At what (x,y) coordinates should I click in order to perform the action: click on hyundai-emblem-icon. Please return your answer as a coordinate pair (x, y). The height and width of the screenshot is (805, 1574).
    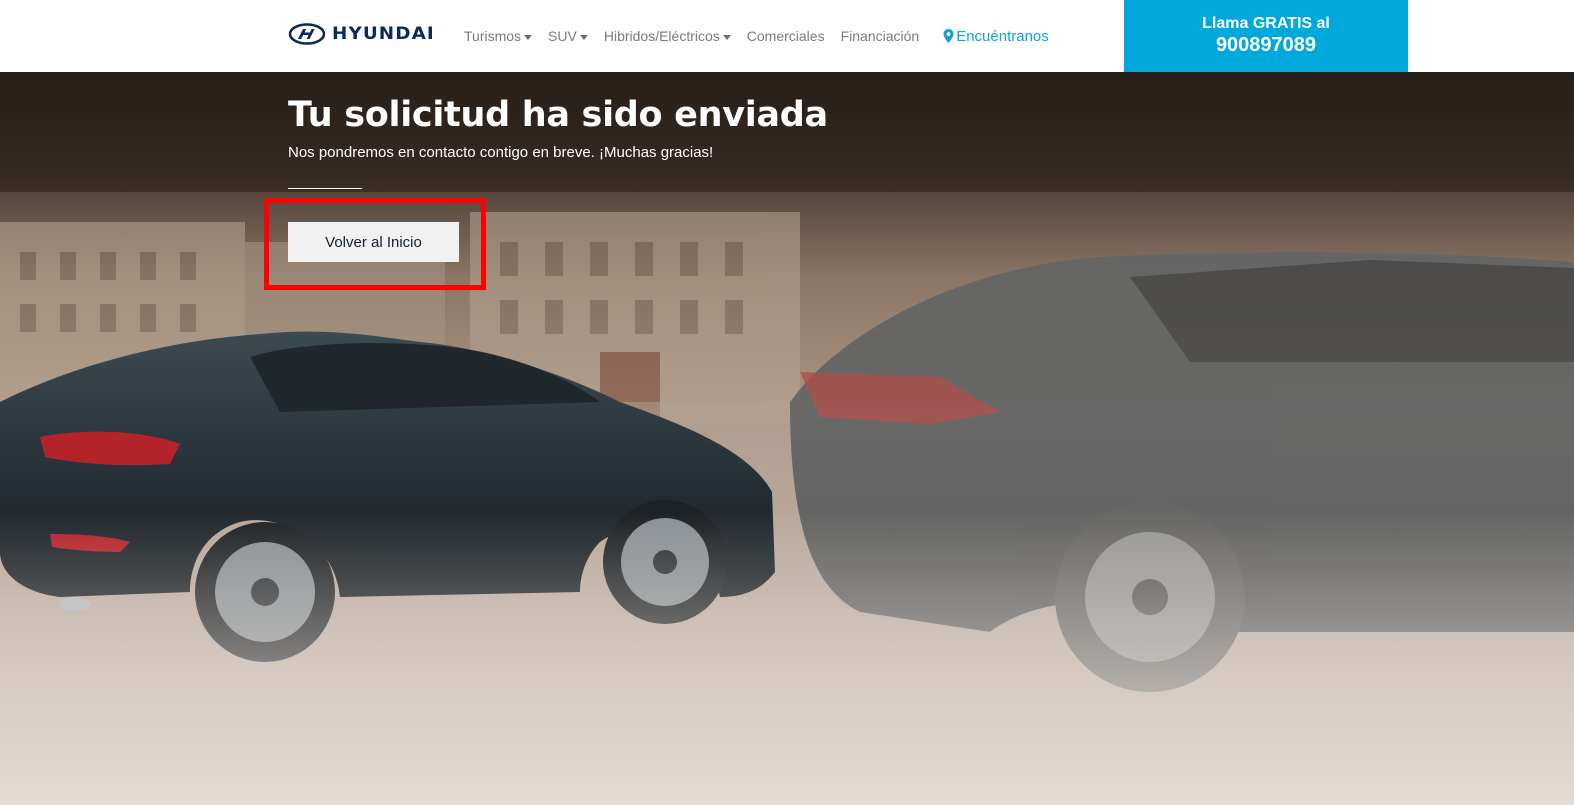
    Looking at the image, I should click on (307, 34).